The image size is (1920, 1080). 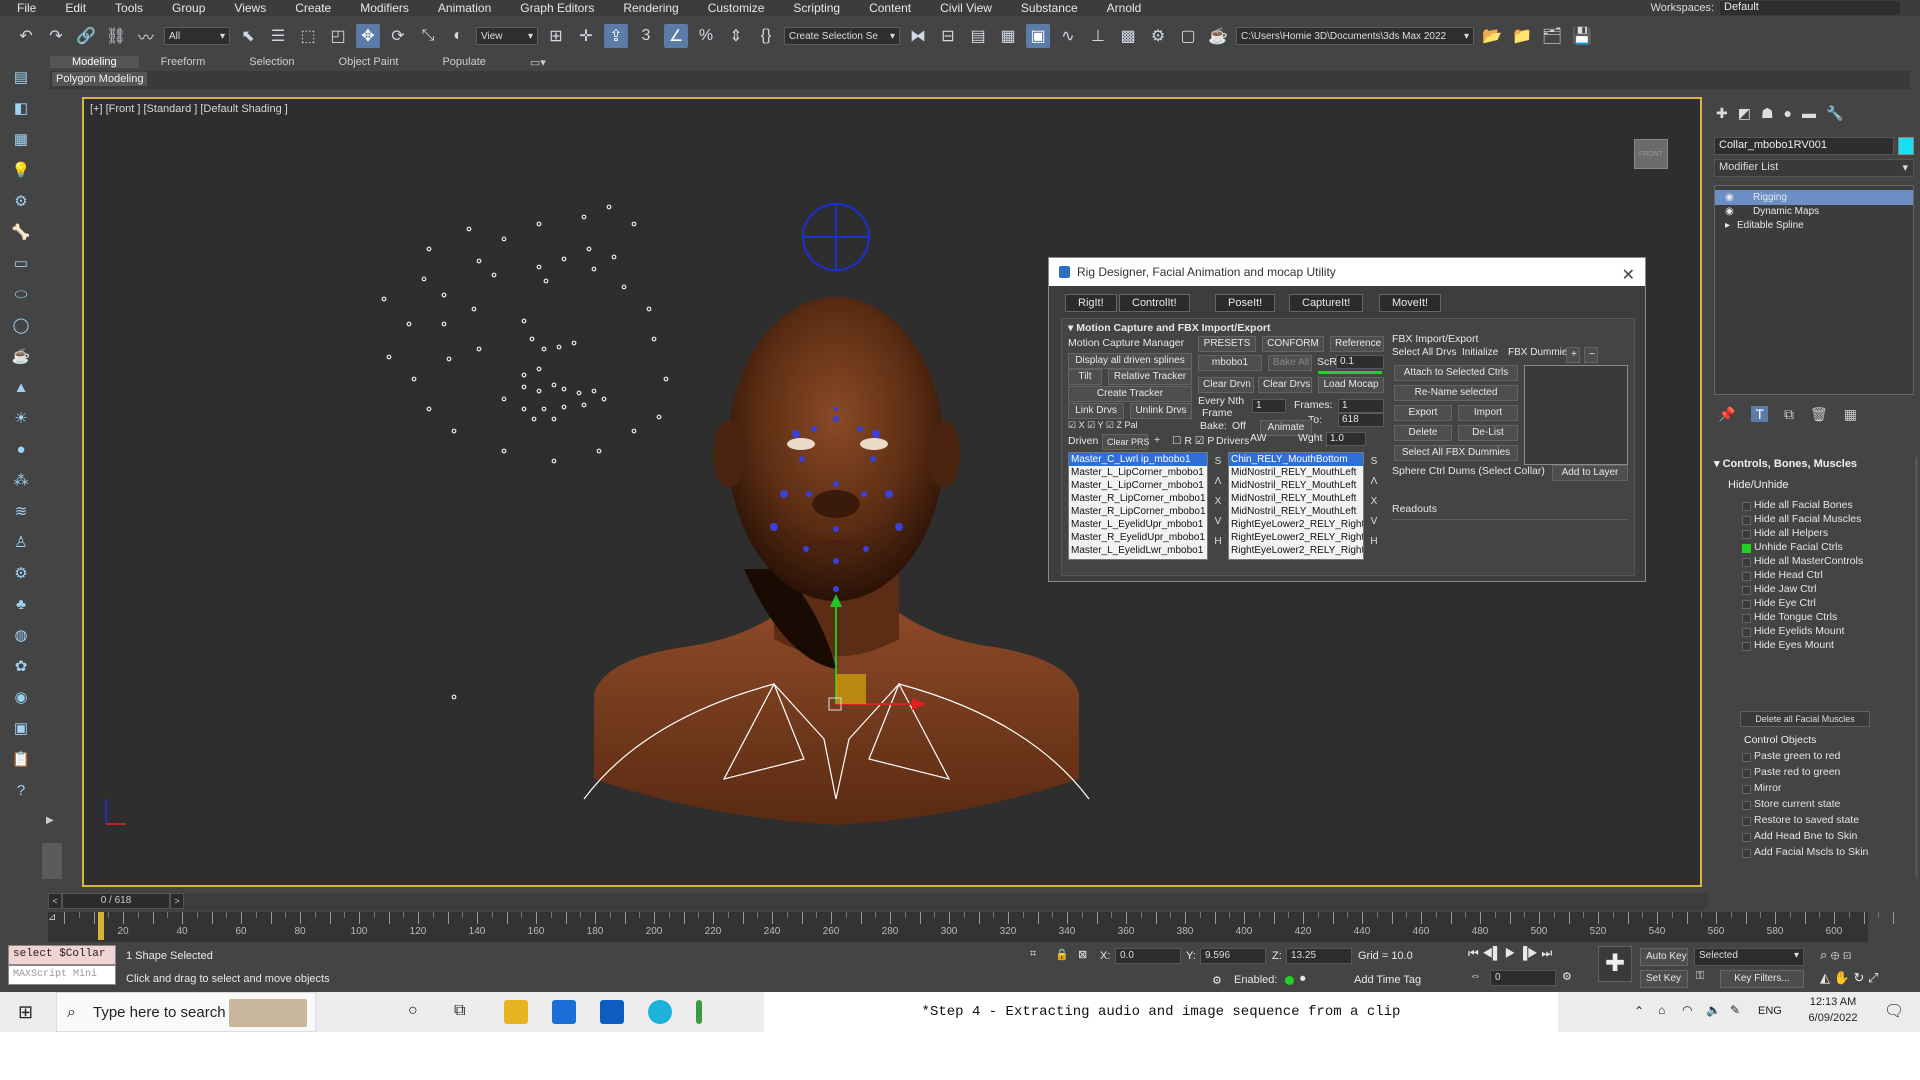 What do you see at coordinates (1138, 524) in the screenshot?
I see `list-item: Master_L_EyelidUpr_mbobo1` at bounding box center [1138, 524].